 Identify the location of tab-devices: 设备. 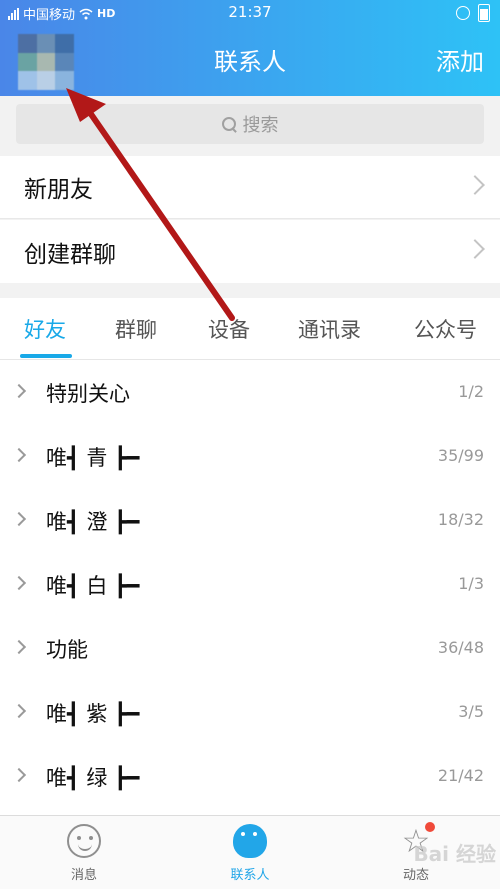
(229, 329).